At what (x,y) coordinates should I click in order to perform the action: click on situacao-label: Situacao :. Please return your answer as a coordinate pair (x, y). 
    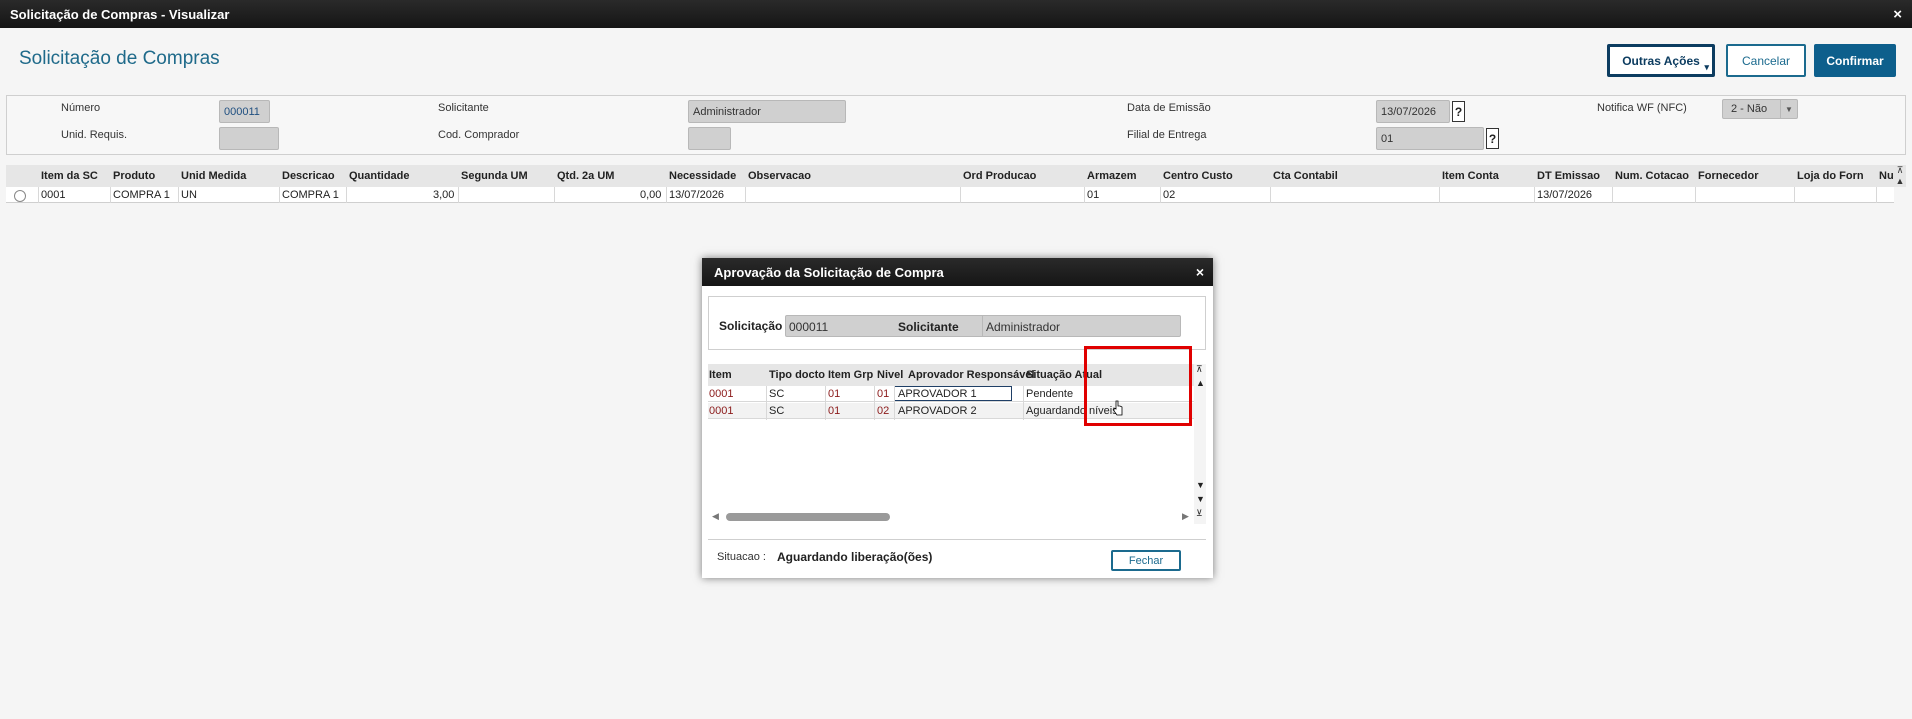
    Looking at the image, I should click on (741, 557).